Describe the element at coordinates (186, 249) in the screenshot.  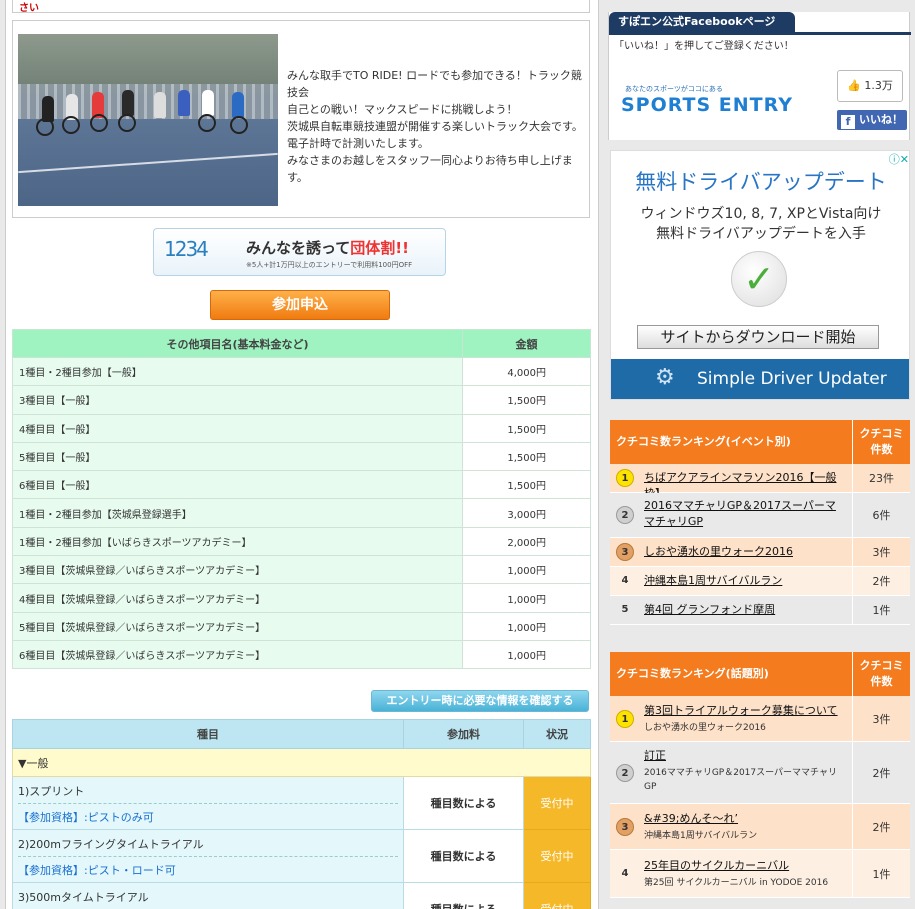
I see `people-icon: 1234` at that location.